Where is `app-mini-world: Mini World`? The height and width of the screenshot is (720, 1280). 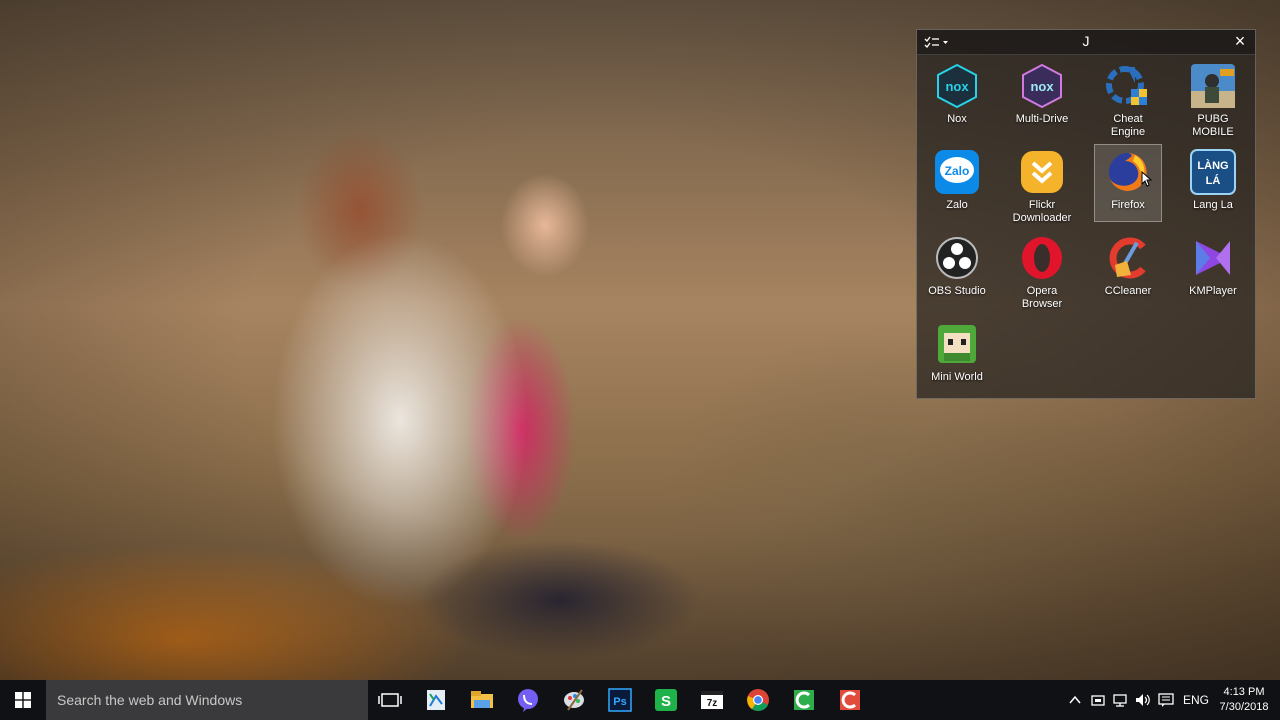
app-mini-world: Mini World is located at coordinates (957, 355).